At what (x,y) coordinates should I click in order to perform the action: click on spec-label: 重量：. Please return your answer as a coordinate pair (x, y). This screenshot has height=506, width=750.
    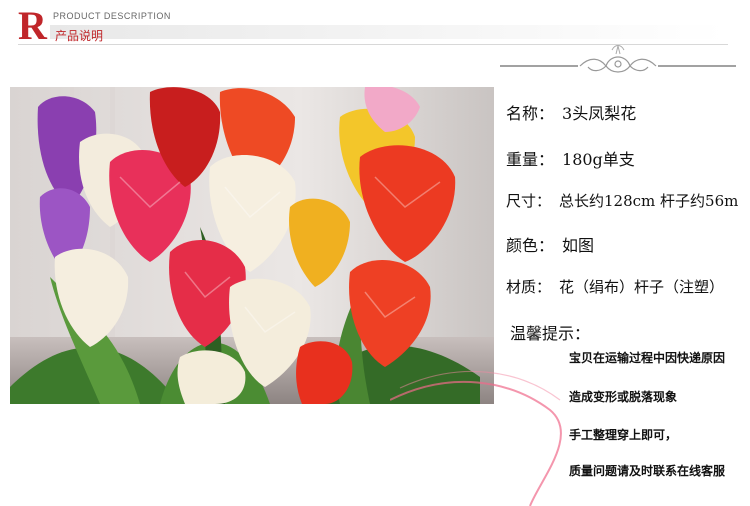
    Looking at the image, I should click on (530, 159).